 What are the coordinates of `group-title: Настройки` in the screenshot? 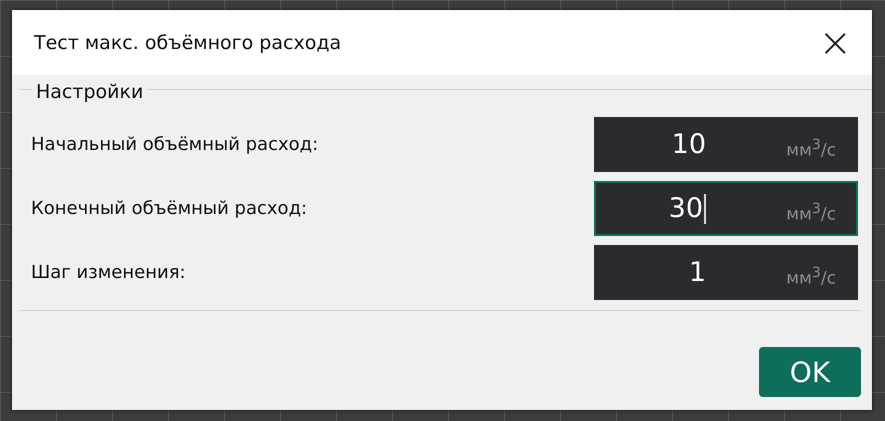 It's located at (90, 92).